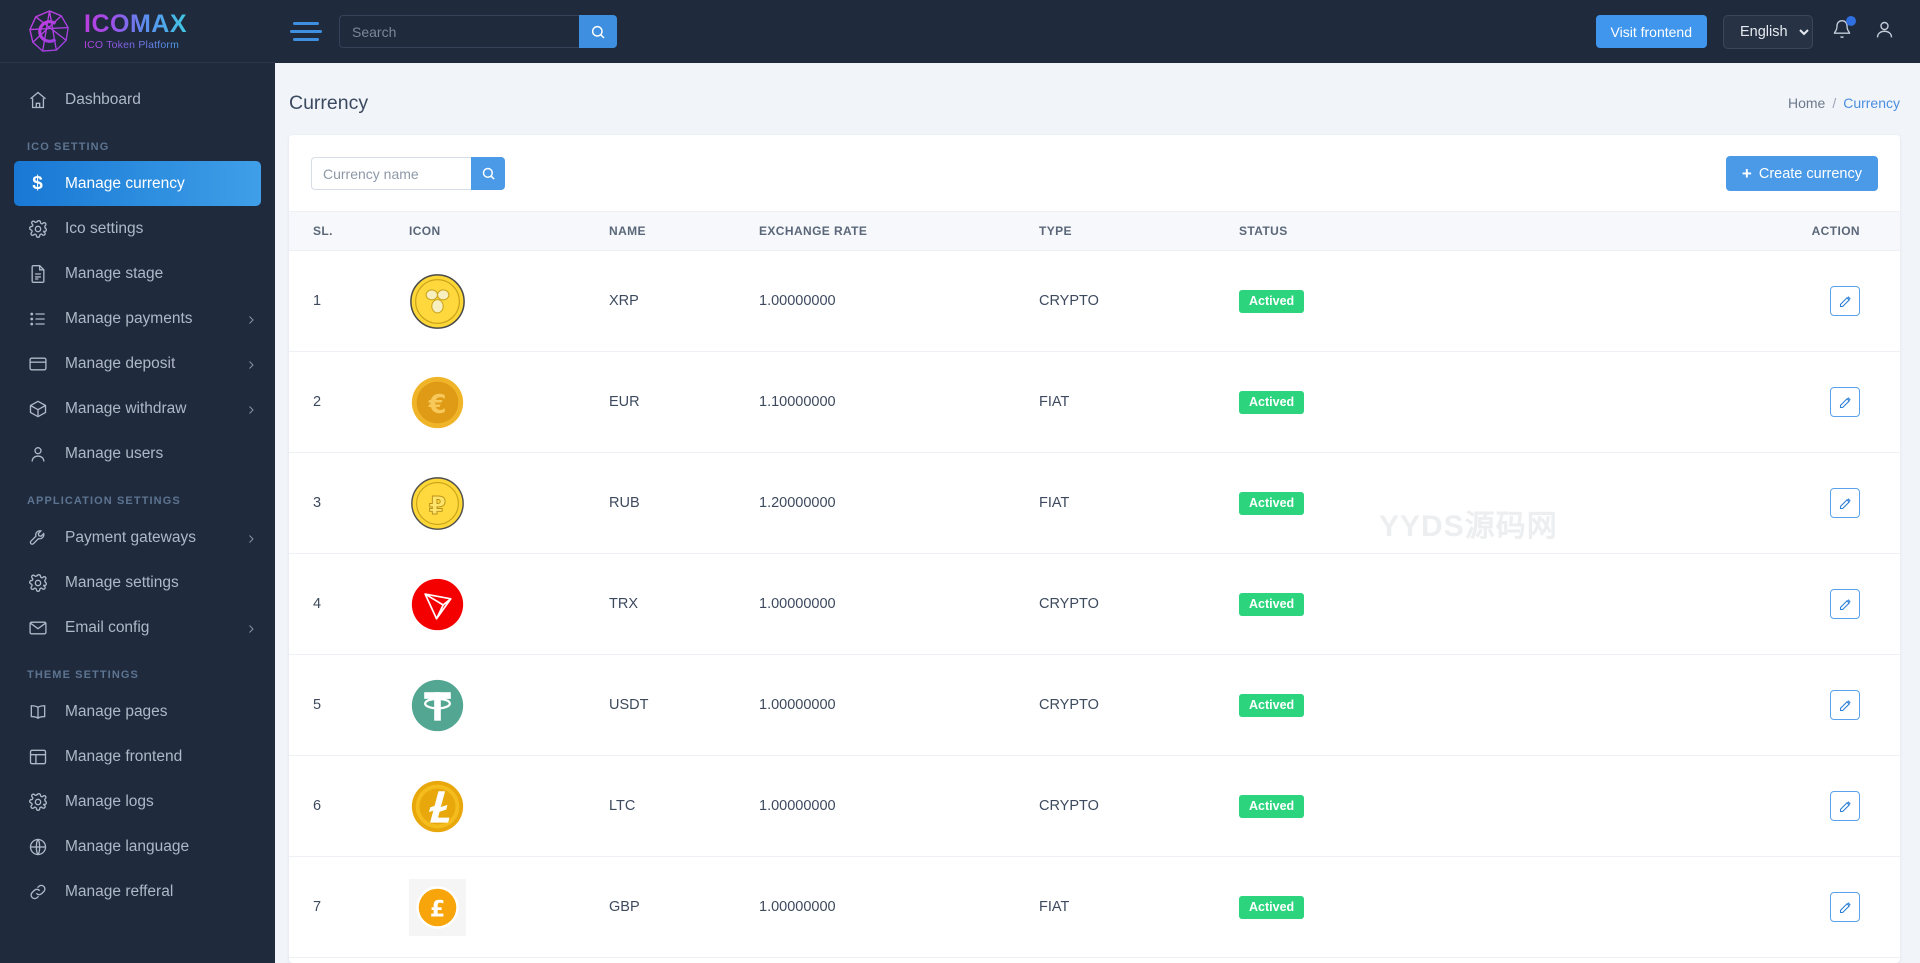 The image size is (1920, 963). I want to click on notification-button, so click(1842, 31).